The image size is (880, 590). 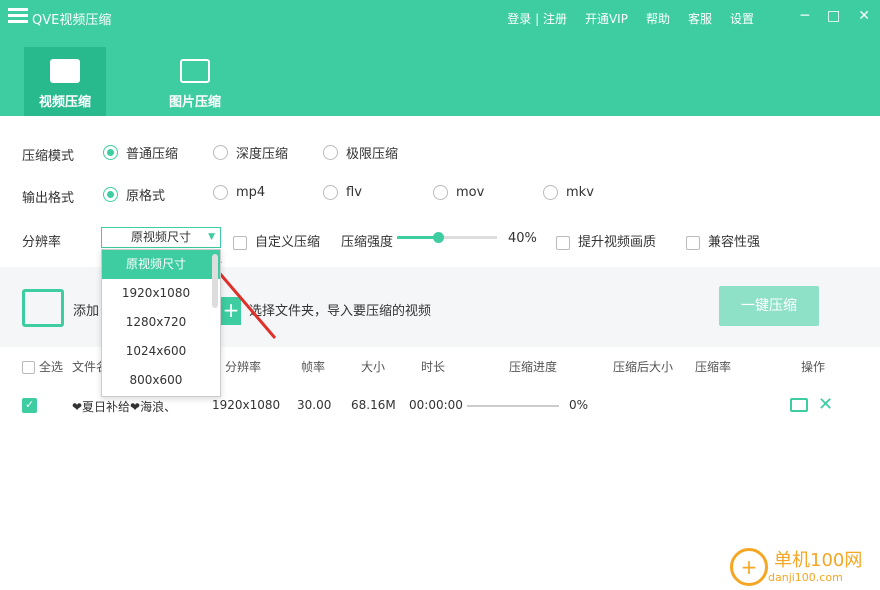 I want to click on row-progress-bar, so click(x=513, y=406).